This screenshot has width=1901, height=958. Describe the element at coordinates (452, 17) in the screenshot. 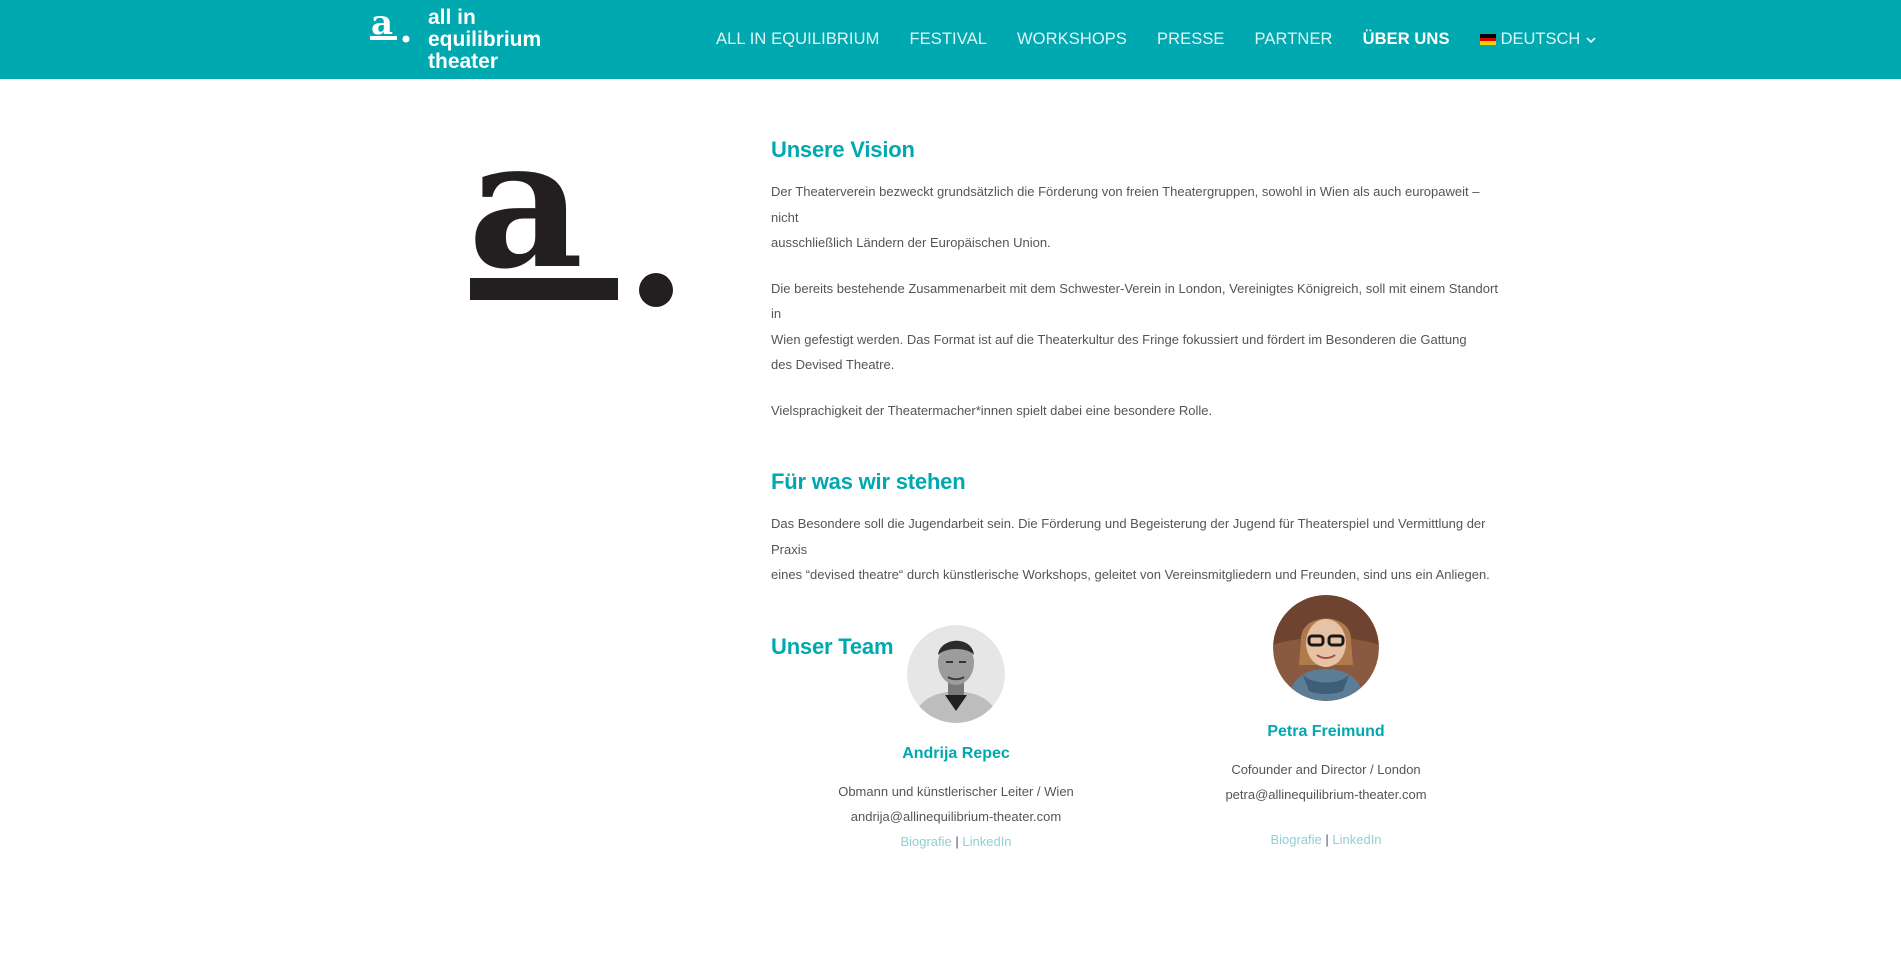

I see `logo-line-1: all in` at that location.